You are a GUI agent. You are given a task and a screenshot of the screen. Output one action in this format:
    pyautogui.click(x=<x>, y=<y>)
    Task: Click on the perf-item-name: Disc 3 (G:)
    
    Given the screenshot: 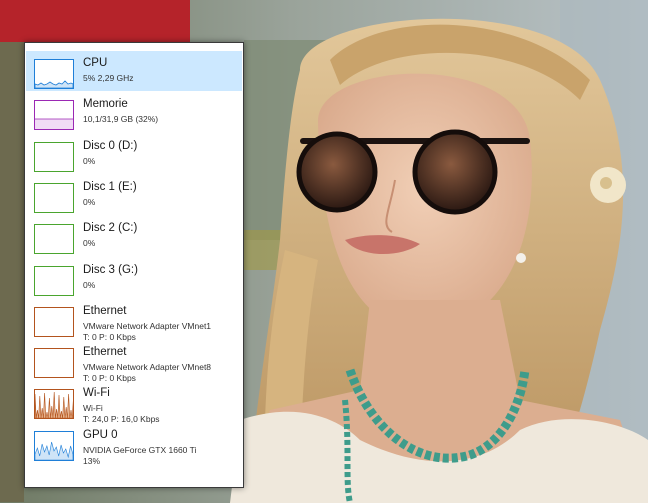 What is the action you would take?
    pyautogui.click(x=110, y=269)
    